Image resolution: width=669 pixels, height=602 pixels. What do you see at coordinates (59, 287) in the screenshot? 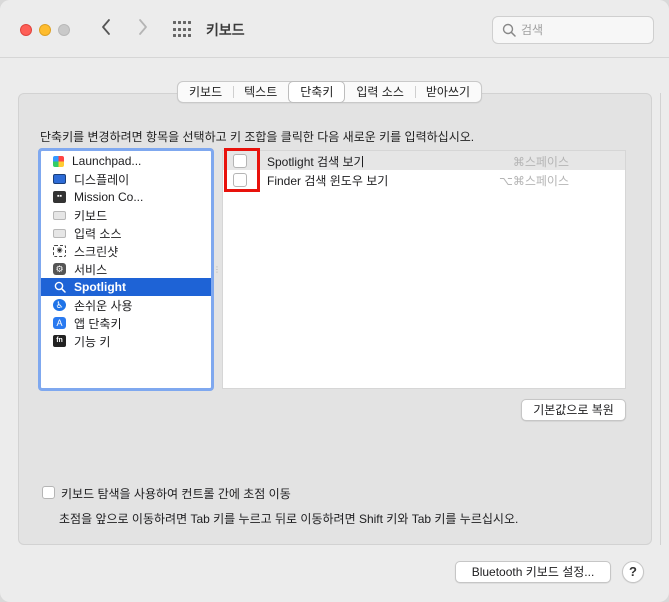
I see `spotlight-icon` at bounding box center [59, 287].